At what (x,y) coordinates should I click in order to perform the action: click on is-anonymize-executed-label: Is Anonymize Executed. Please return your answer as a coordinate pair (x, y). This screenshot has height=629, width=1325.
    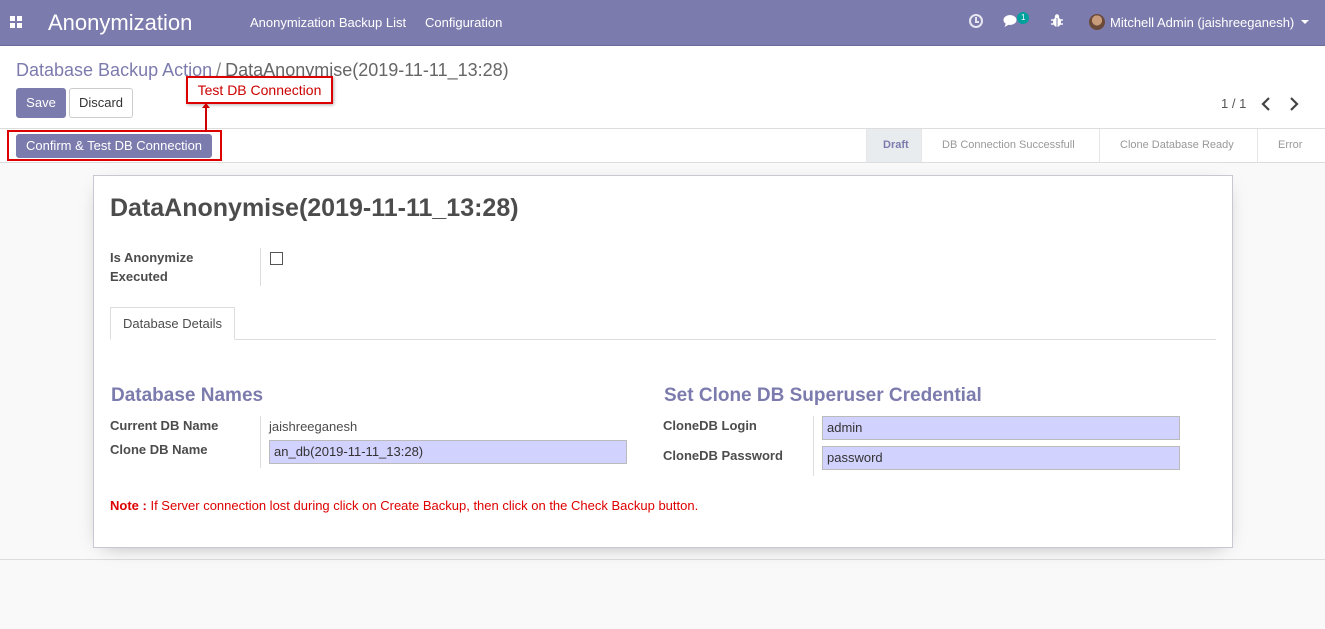
    Looking at the image, I should click on (170, 267).